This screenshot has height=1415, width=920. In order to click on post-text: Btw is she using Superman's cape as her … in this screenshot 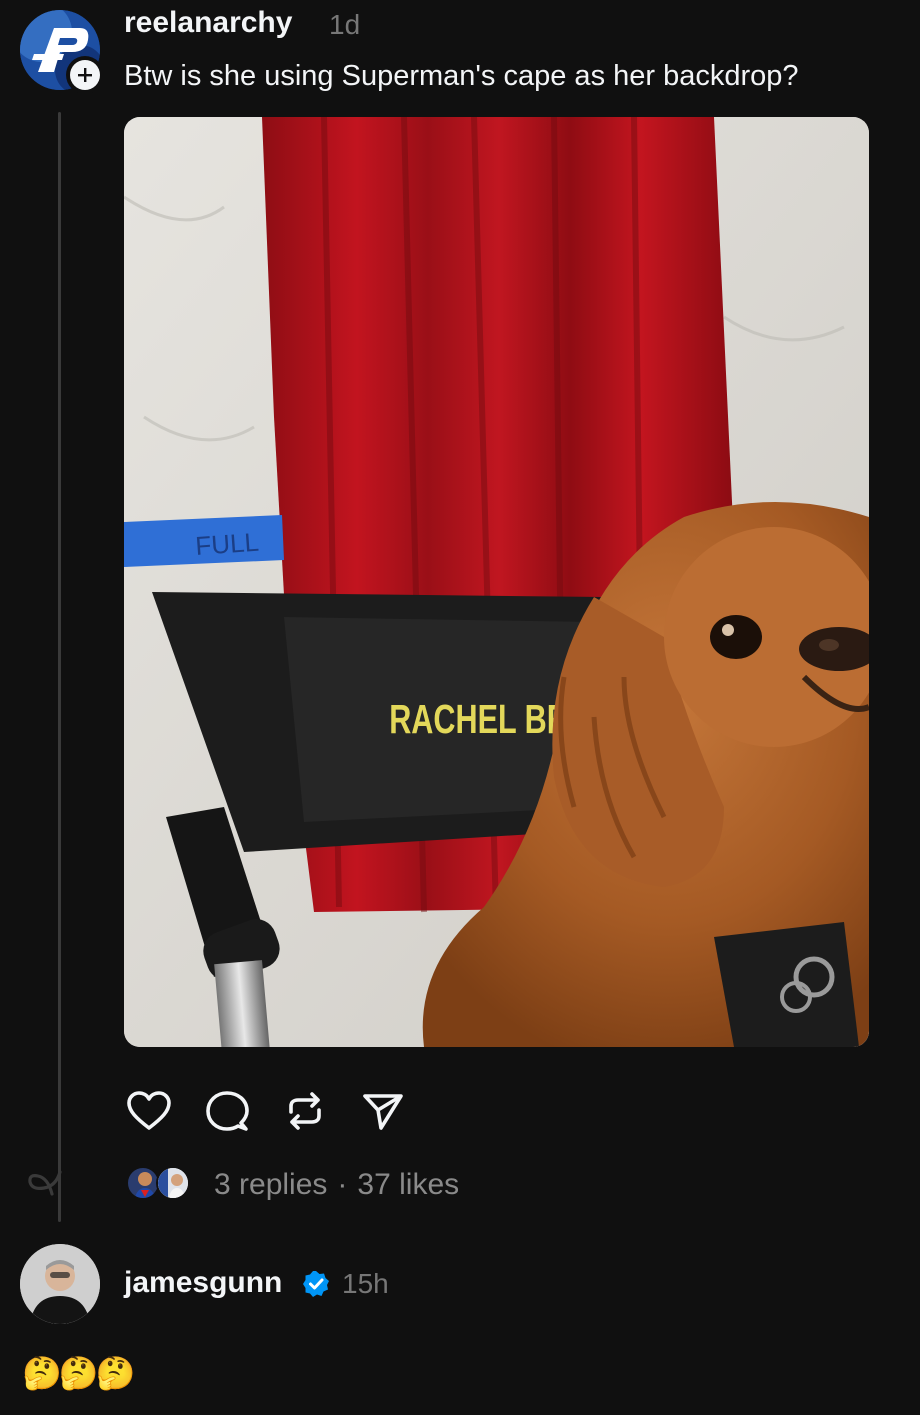, I will do `click(461, 76)`.